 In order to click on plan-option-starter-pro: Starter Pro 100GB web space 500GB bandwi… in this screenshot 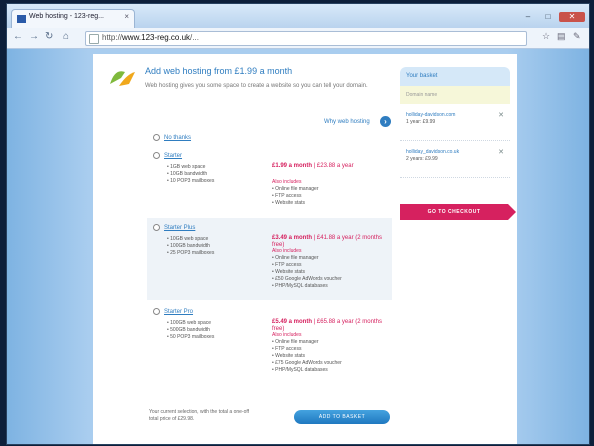, I will do `click(269, 342)`.